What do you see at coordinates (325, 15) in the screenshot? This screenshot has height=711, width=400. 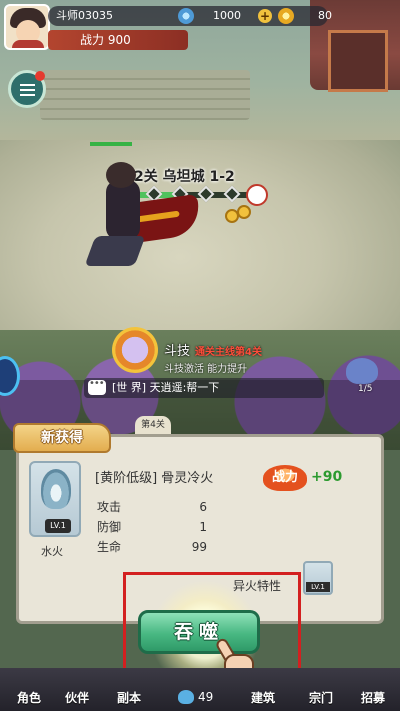 I see `gold-count: 80` at bounding box center [325, 15].